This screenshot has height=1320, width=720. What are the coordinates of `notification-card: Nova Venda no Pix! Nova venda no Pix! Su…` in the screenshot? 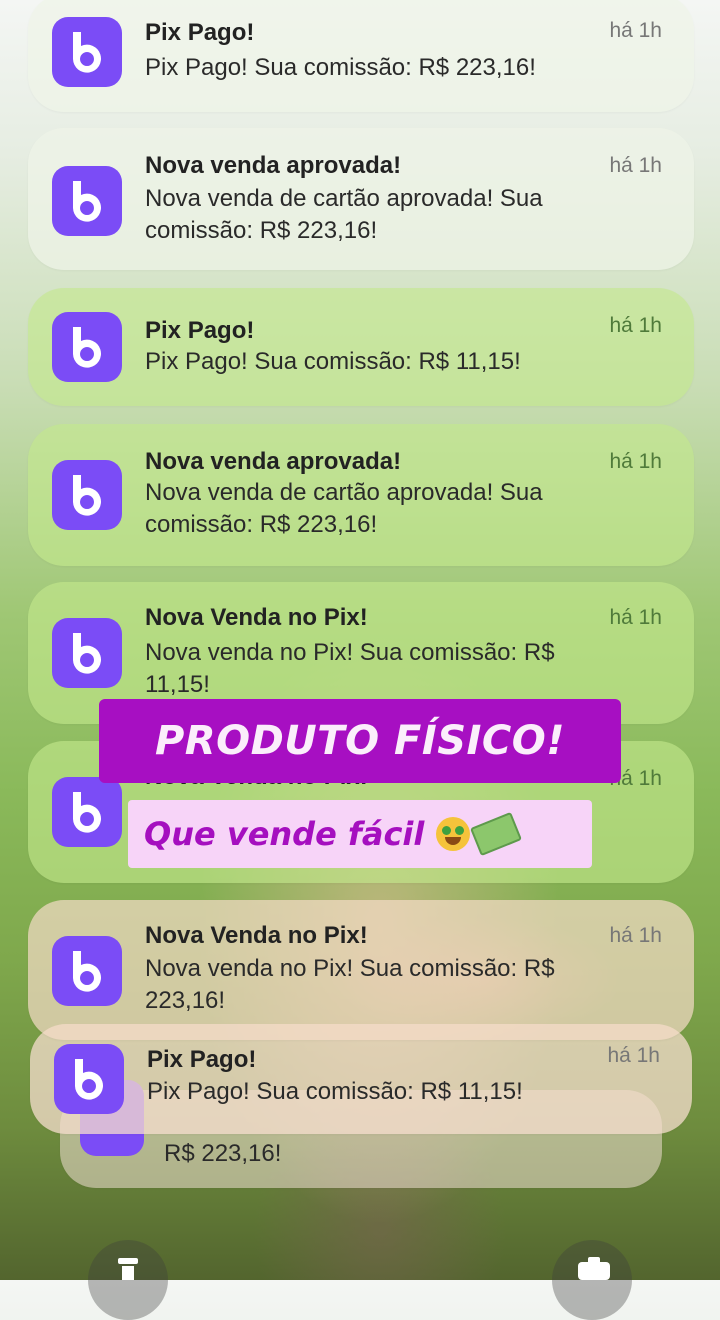 It's located at (361, 970).